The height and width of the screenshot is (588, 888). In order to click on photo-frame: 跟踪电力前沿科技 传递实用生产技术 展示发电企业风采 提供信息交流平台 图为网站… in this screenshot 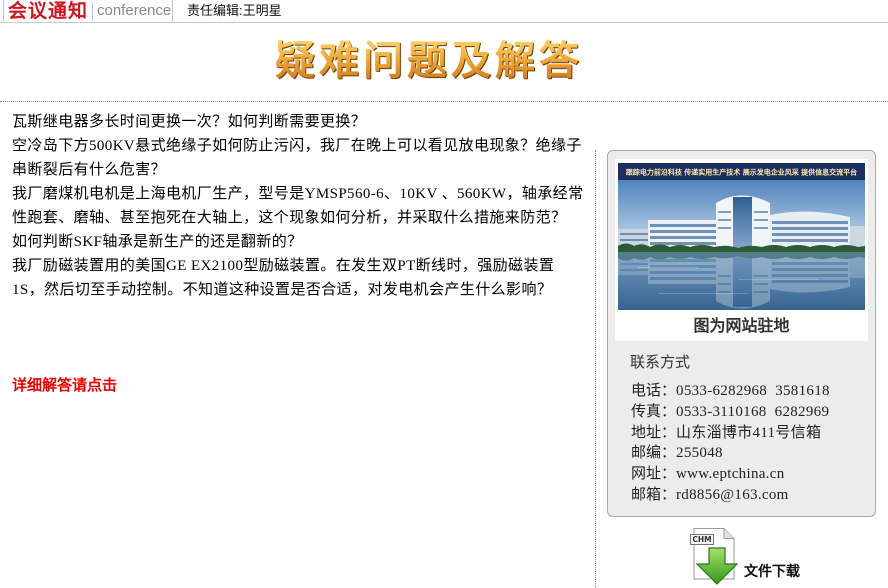, I will do `click(741, 250)`.